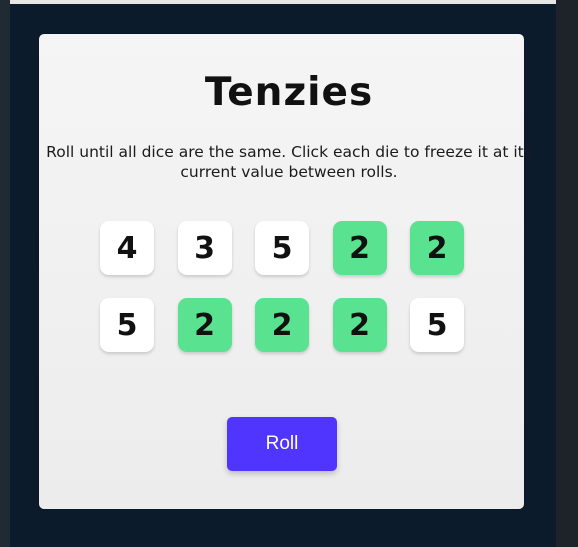  I want to click on top-bar, so click(283, 2).